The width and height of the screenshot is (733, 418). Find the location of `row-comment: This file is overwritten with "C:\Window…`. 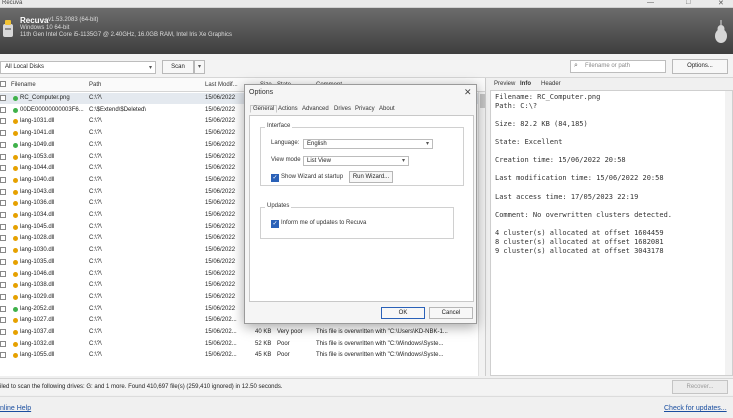

row-comment: This file is overwritten with "C:\Window… is located at coordinates (380, 343).